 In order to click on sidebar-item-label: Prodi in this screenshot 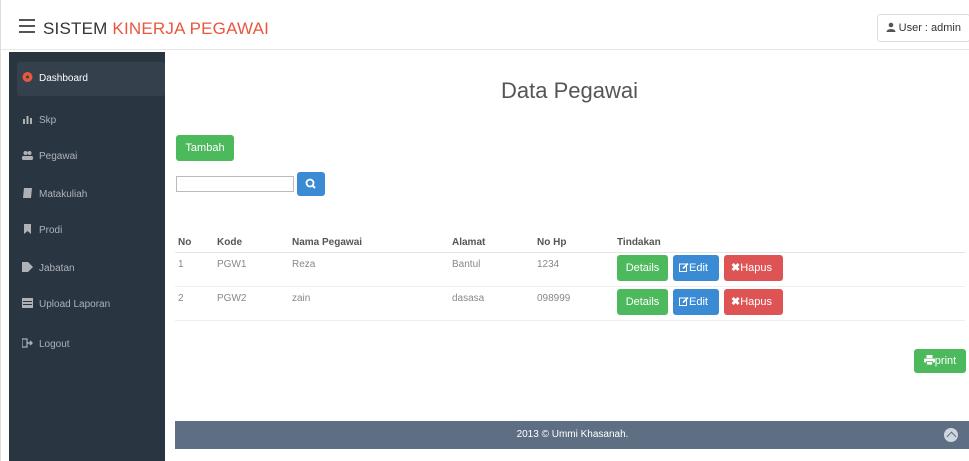, I will do `click(51, 230)`.